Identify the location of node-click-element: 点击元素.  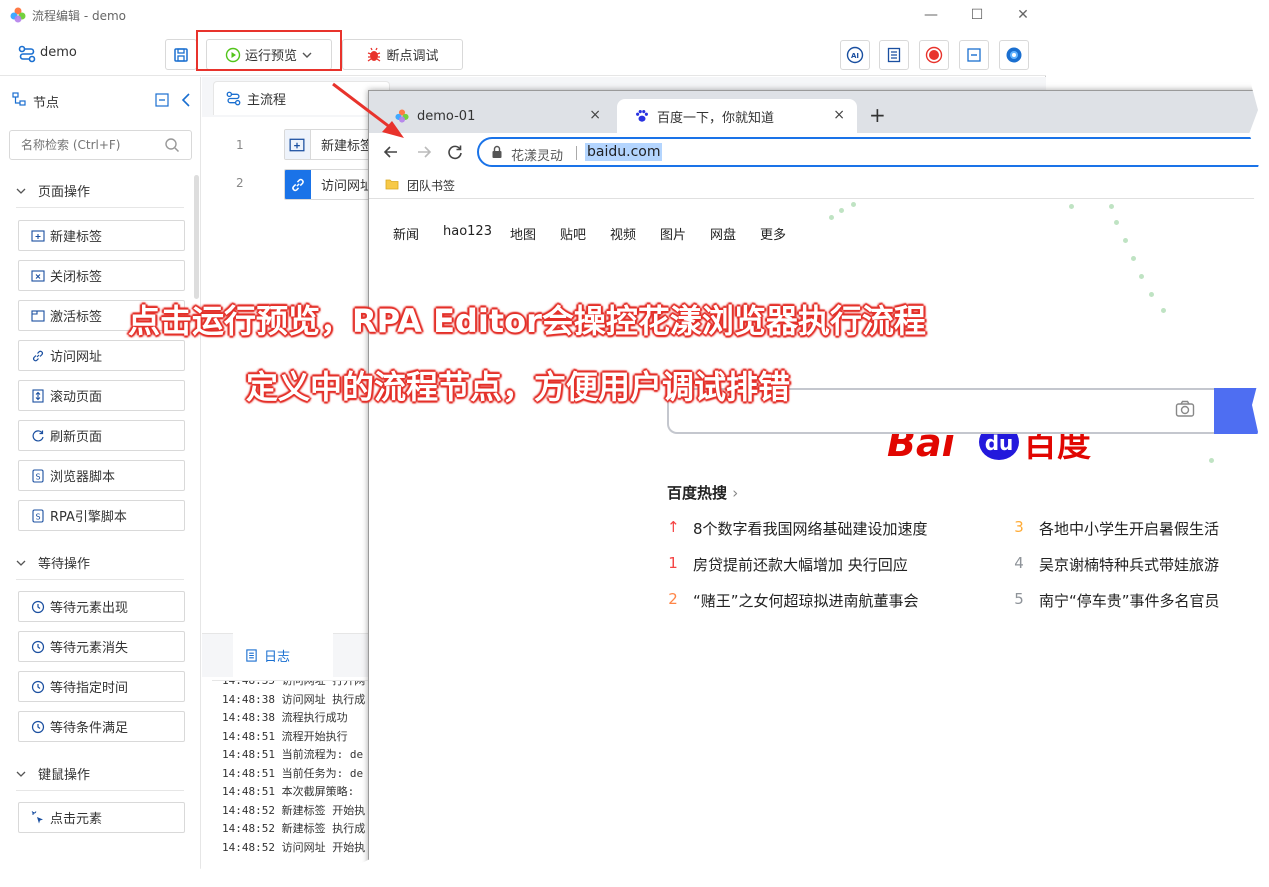
(101, 817).